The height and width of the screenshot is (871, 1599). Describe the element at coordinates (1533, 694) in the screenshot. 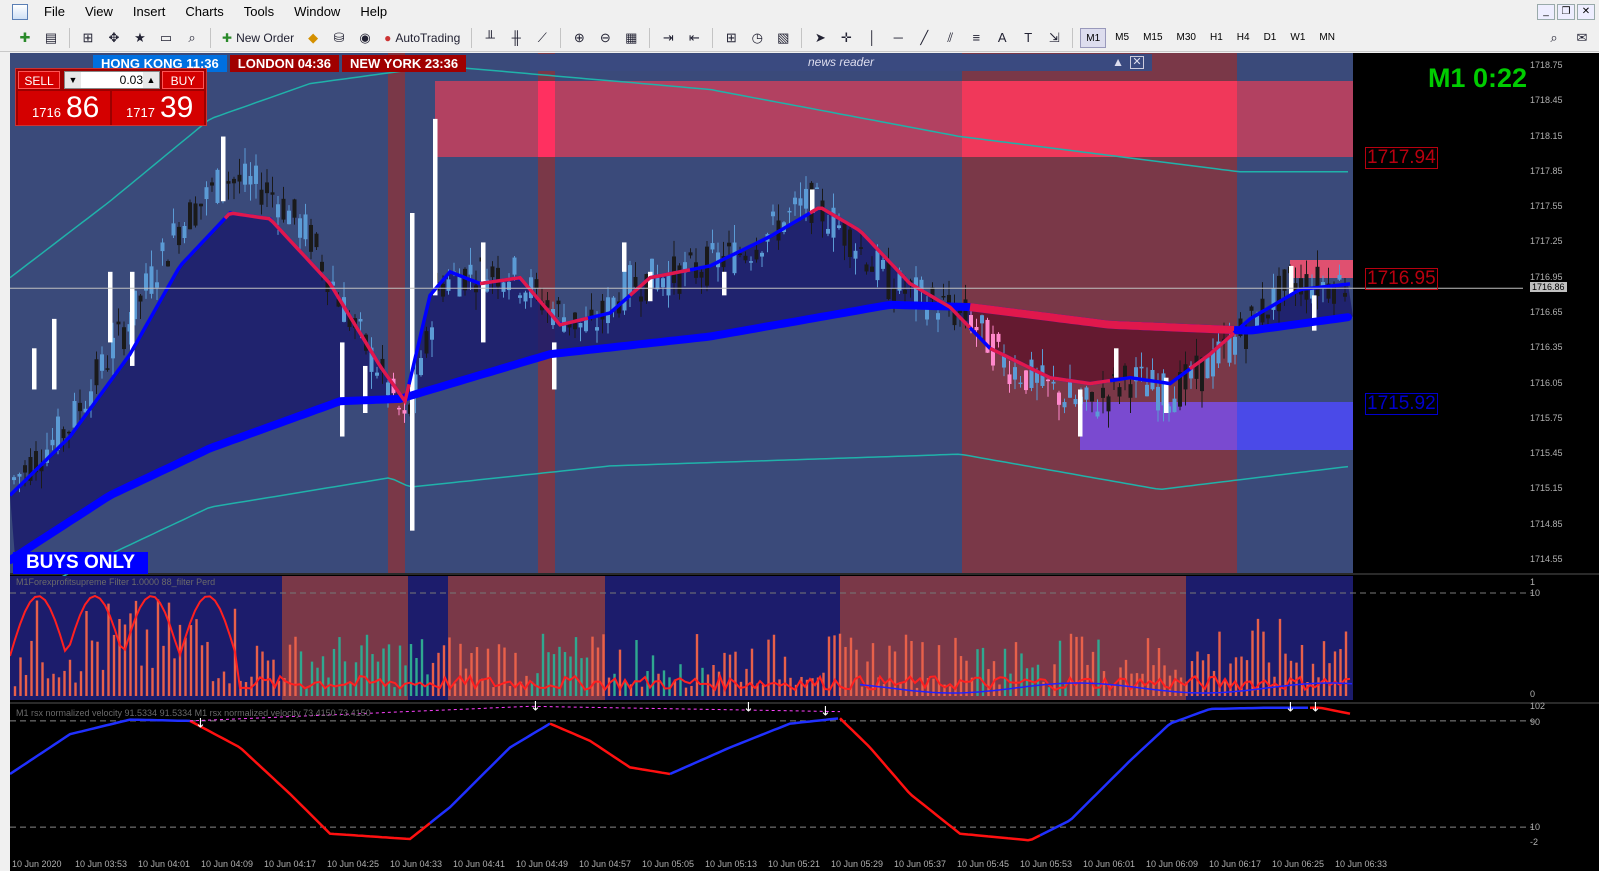

I see `indicator1-axis-label: 0` at that location.